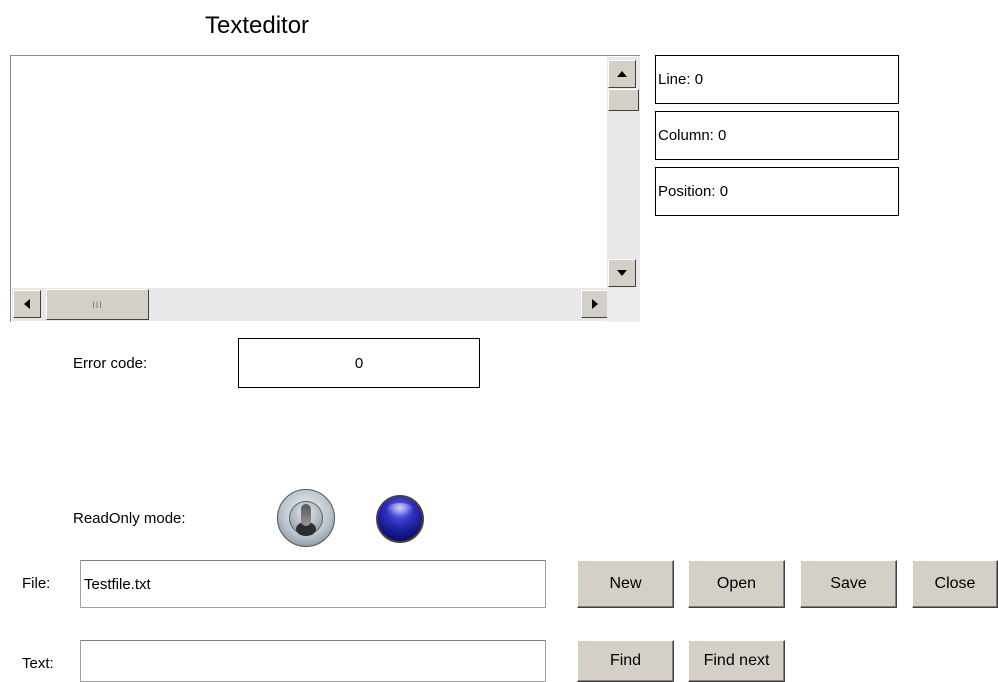 The image size is (998, 682). I want to click on page-title: Texteditor, so click(257, 25).